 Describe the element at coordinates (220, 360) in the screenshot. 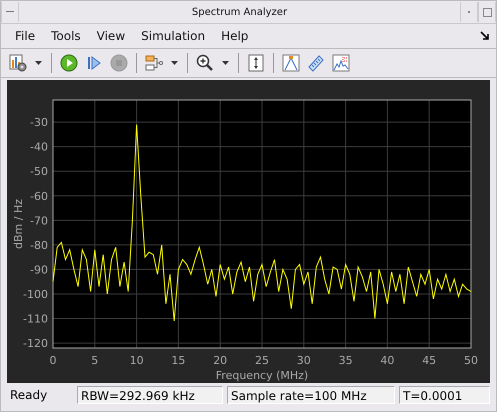

I see `x-tick-label: 20` at that location.